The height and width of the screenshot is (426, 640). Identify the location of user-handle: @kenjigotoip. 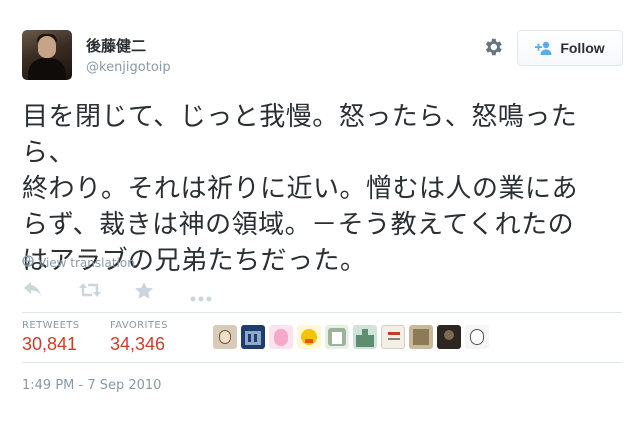
(128, 67).